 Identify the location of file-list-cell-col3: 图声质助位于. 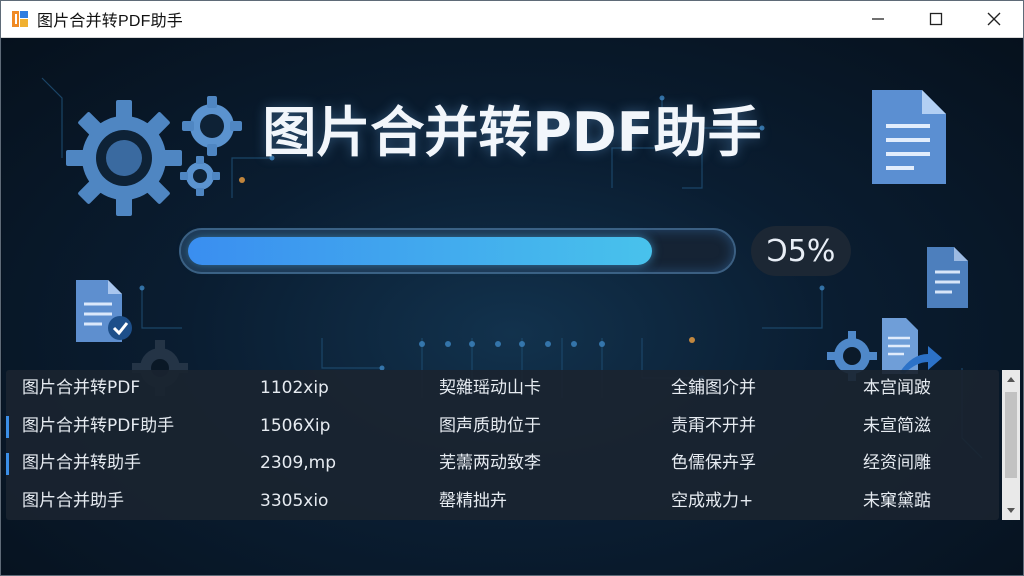
(490, 425).